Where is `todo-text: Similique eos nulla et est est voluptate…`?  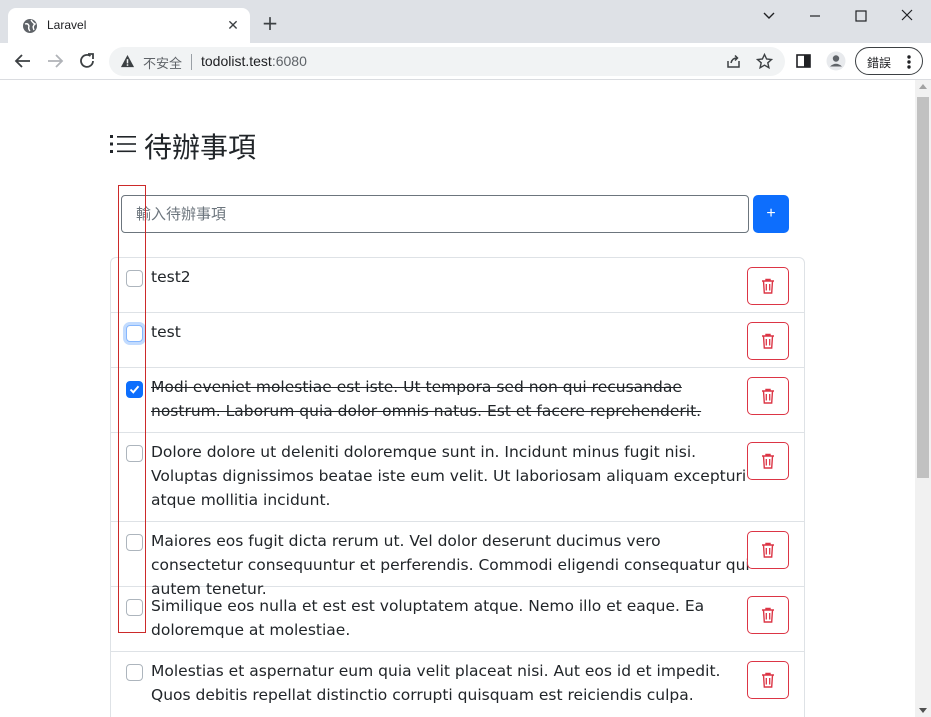 todo-text: Similique eos nulla et est est voluptate… is located at coordinates (428, 618).